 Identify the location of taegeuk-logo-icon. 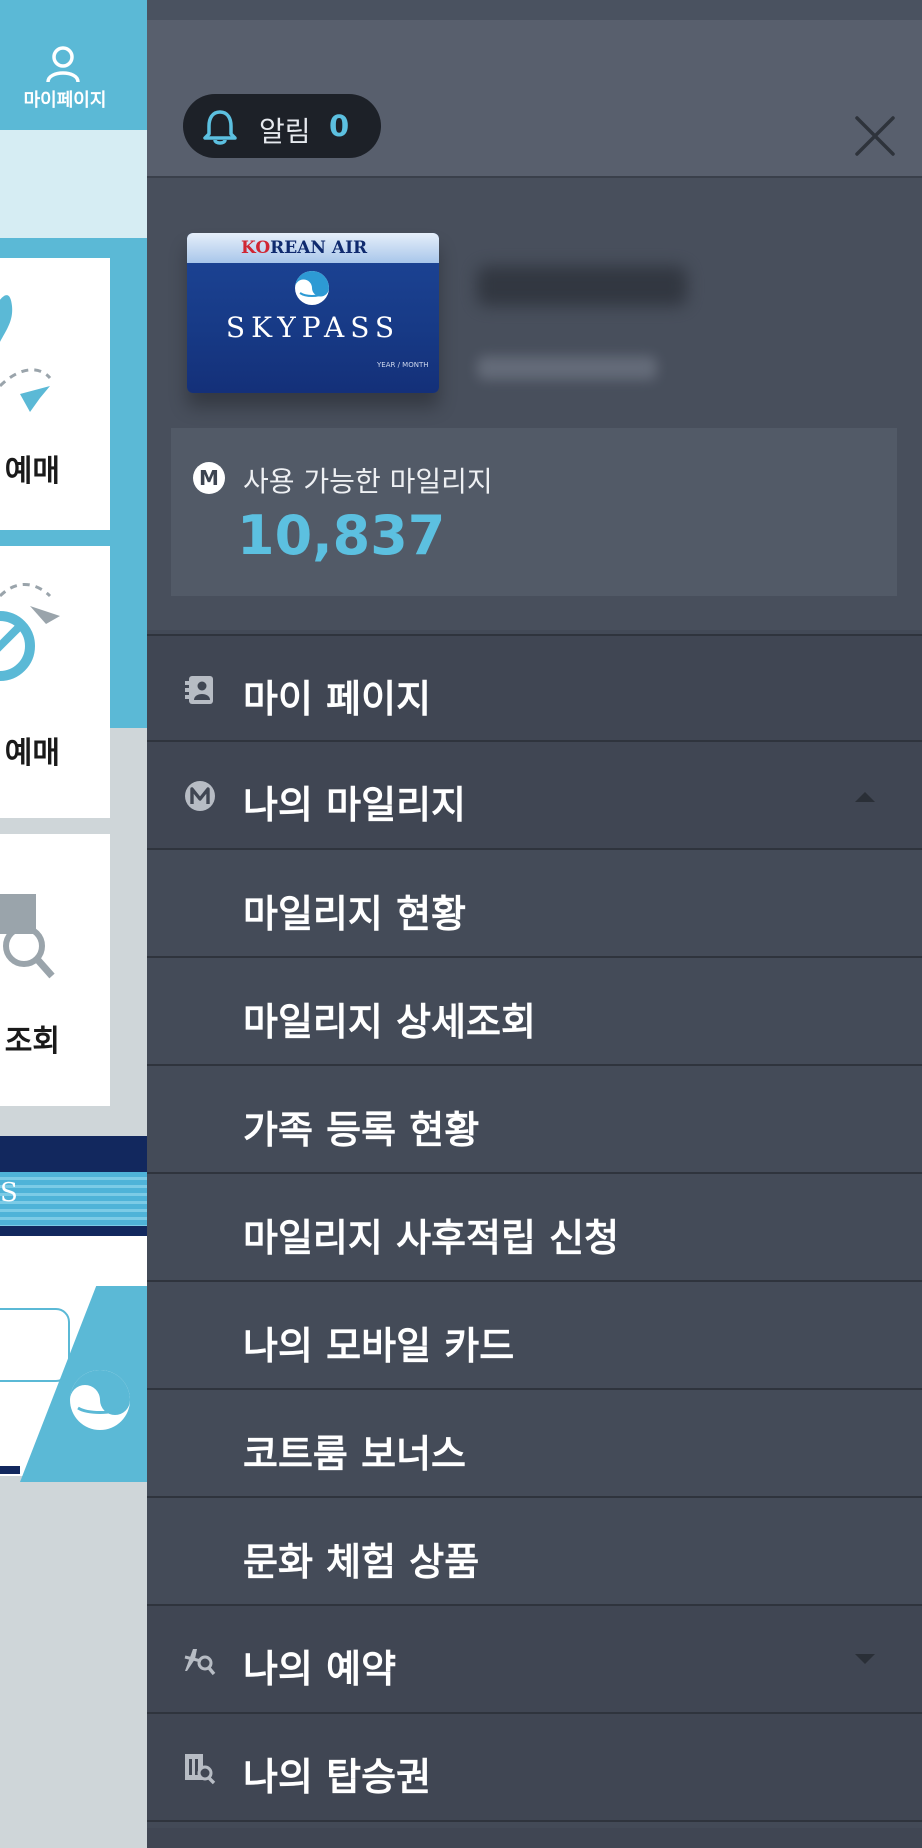
(100, 1400).